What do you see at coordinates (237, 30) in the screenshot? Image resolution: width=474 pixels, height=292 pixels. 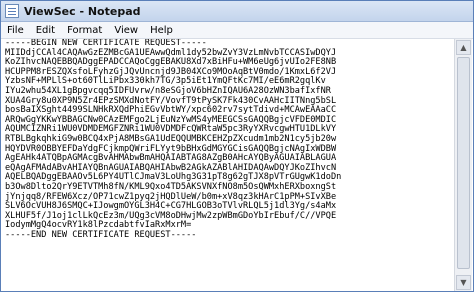 I see `menu-bar: File Edit Format View Help` at bounding box center [237, 30].